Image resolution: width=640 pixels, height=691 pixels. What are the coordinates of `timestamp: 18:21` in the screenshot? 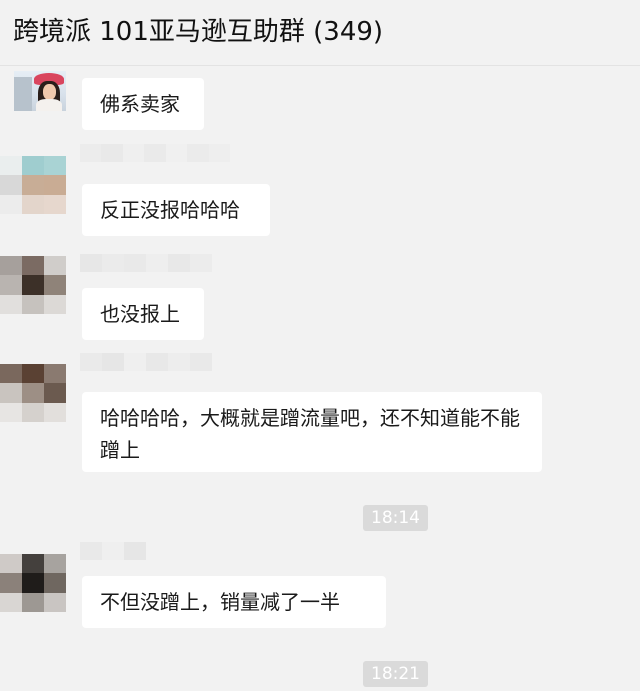 It's located at (395, 674).